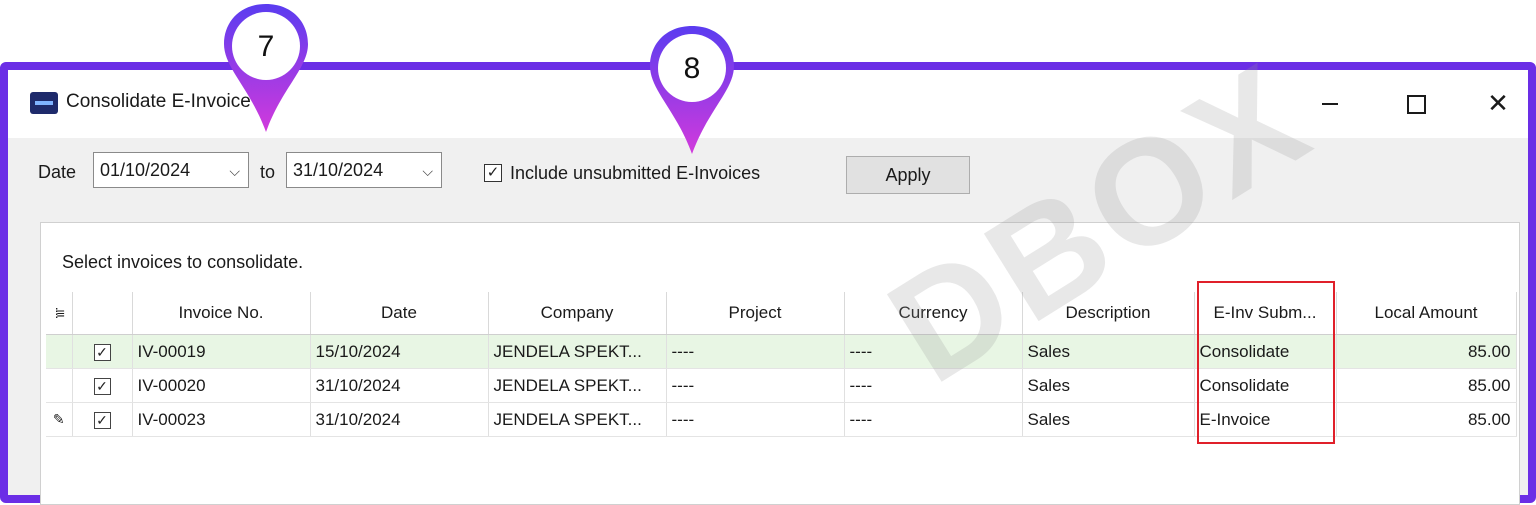  Describe the element at coordinates (1108, 313) in the screenshot. I see `header-description: Description` at that location.